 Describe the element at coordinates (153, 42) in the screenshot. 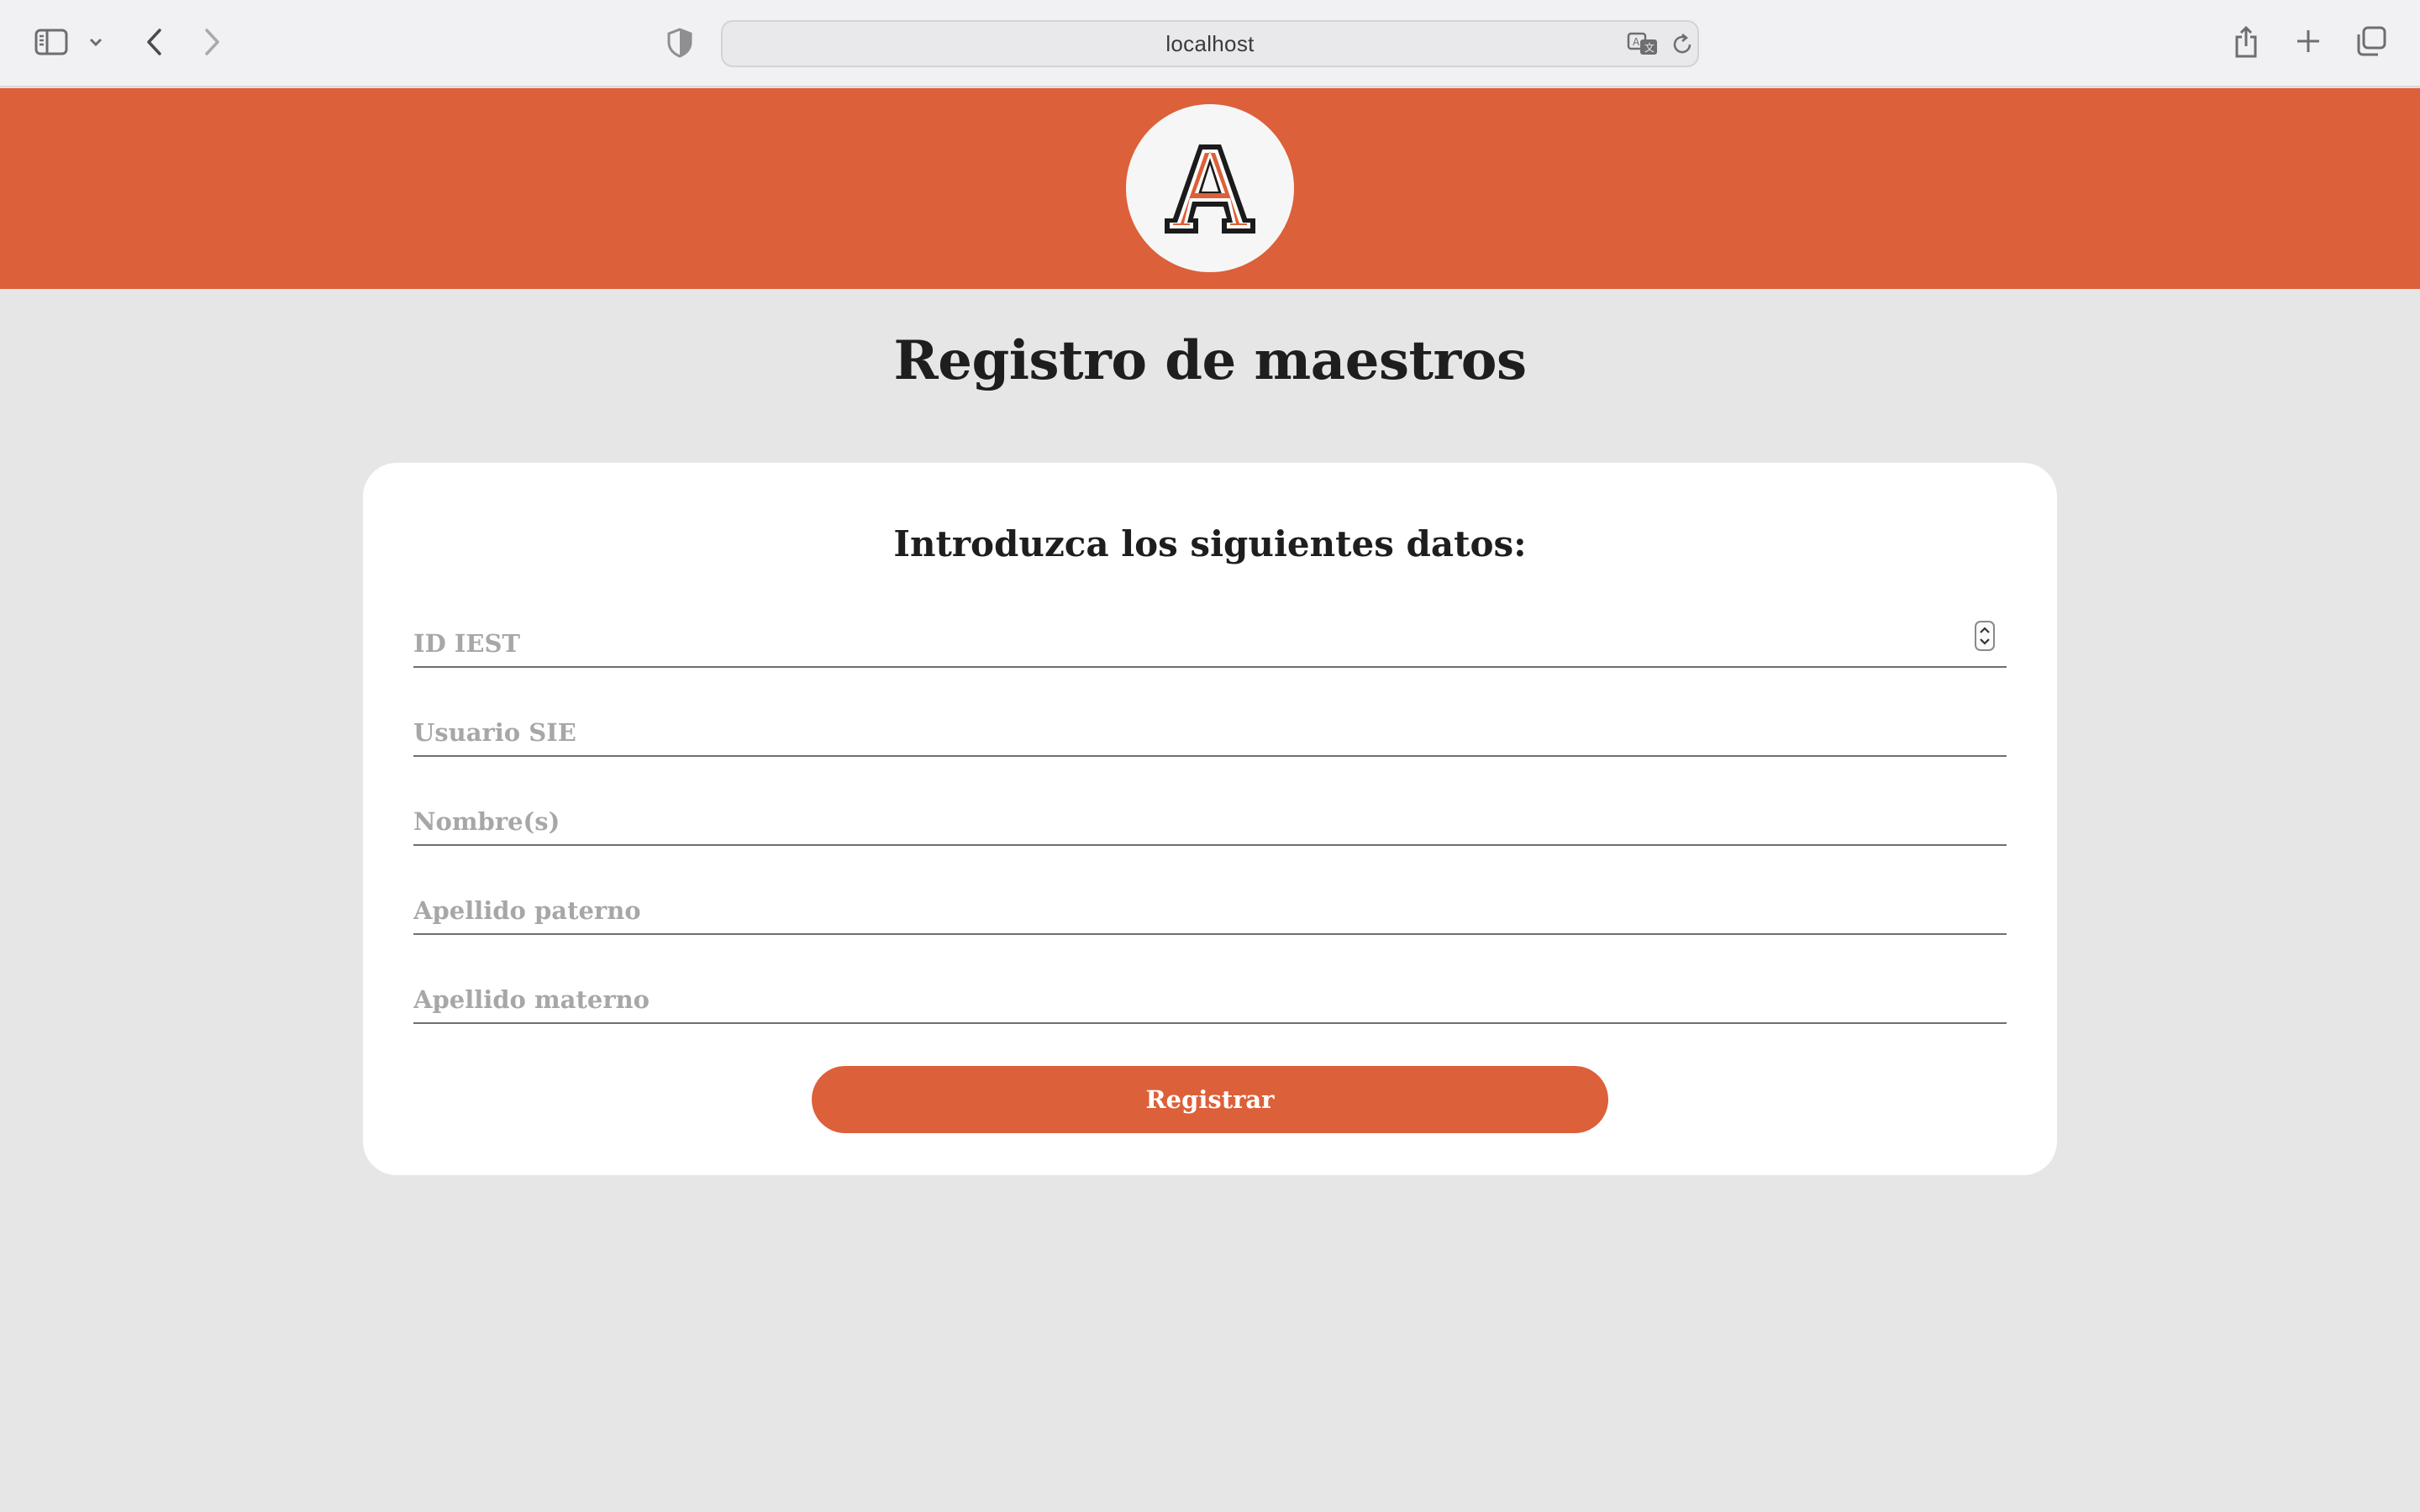

I see `back-icon` at that location.